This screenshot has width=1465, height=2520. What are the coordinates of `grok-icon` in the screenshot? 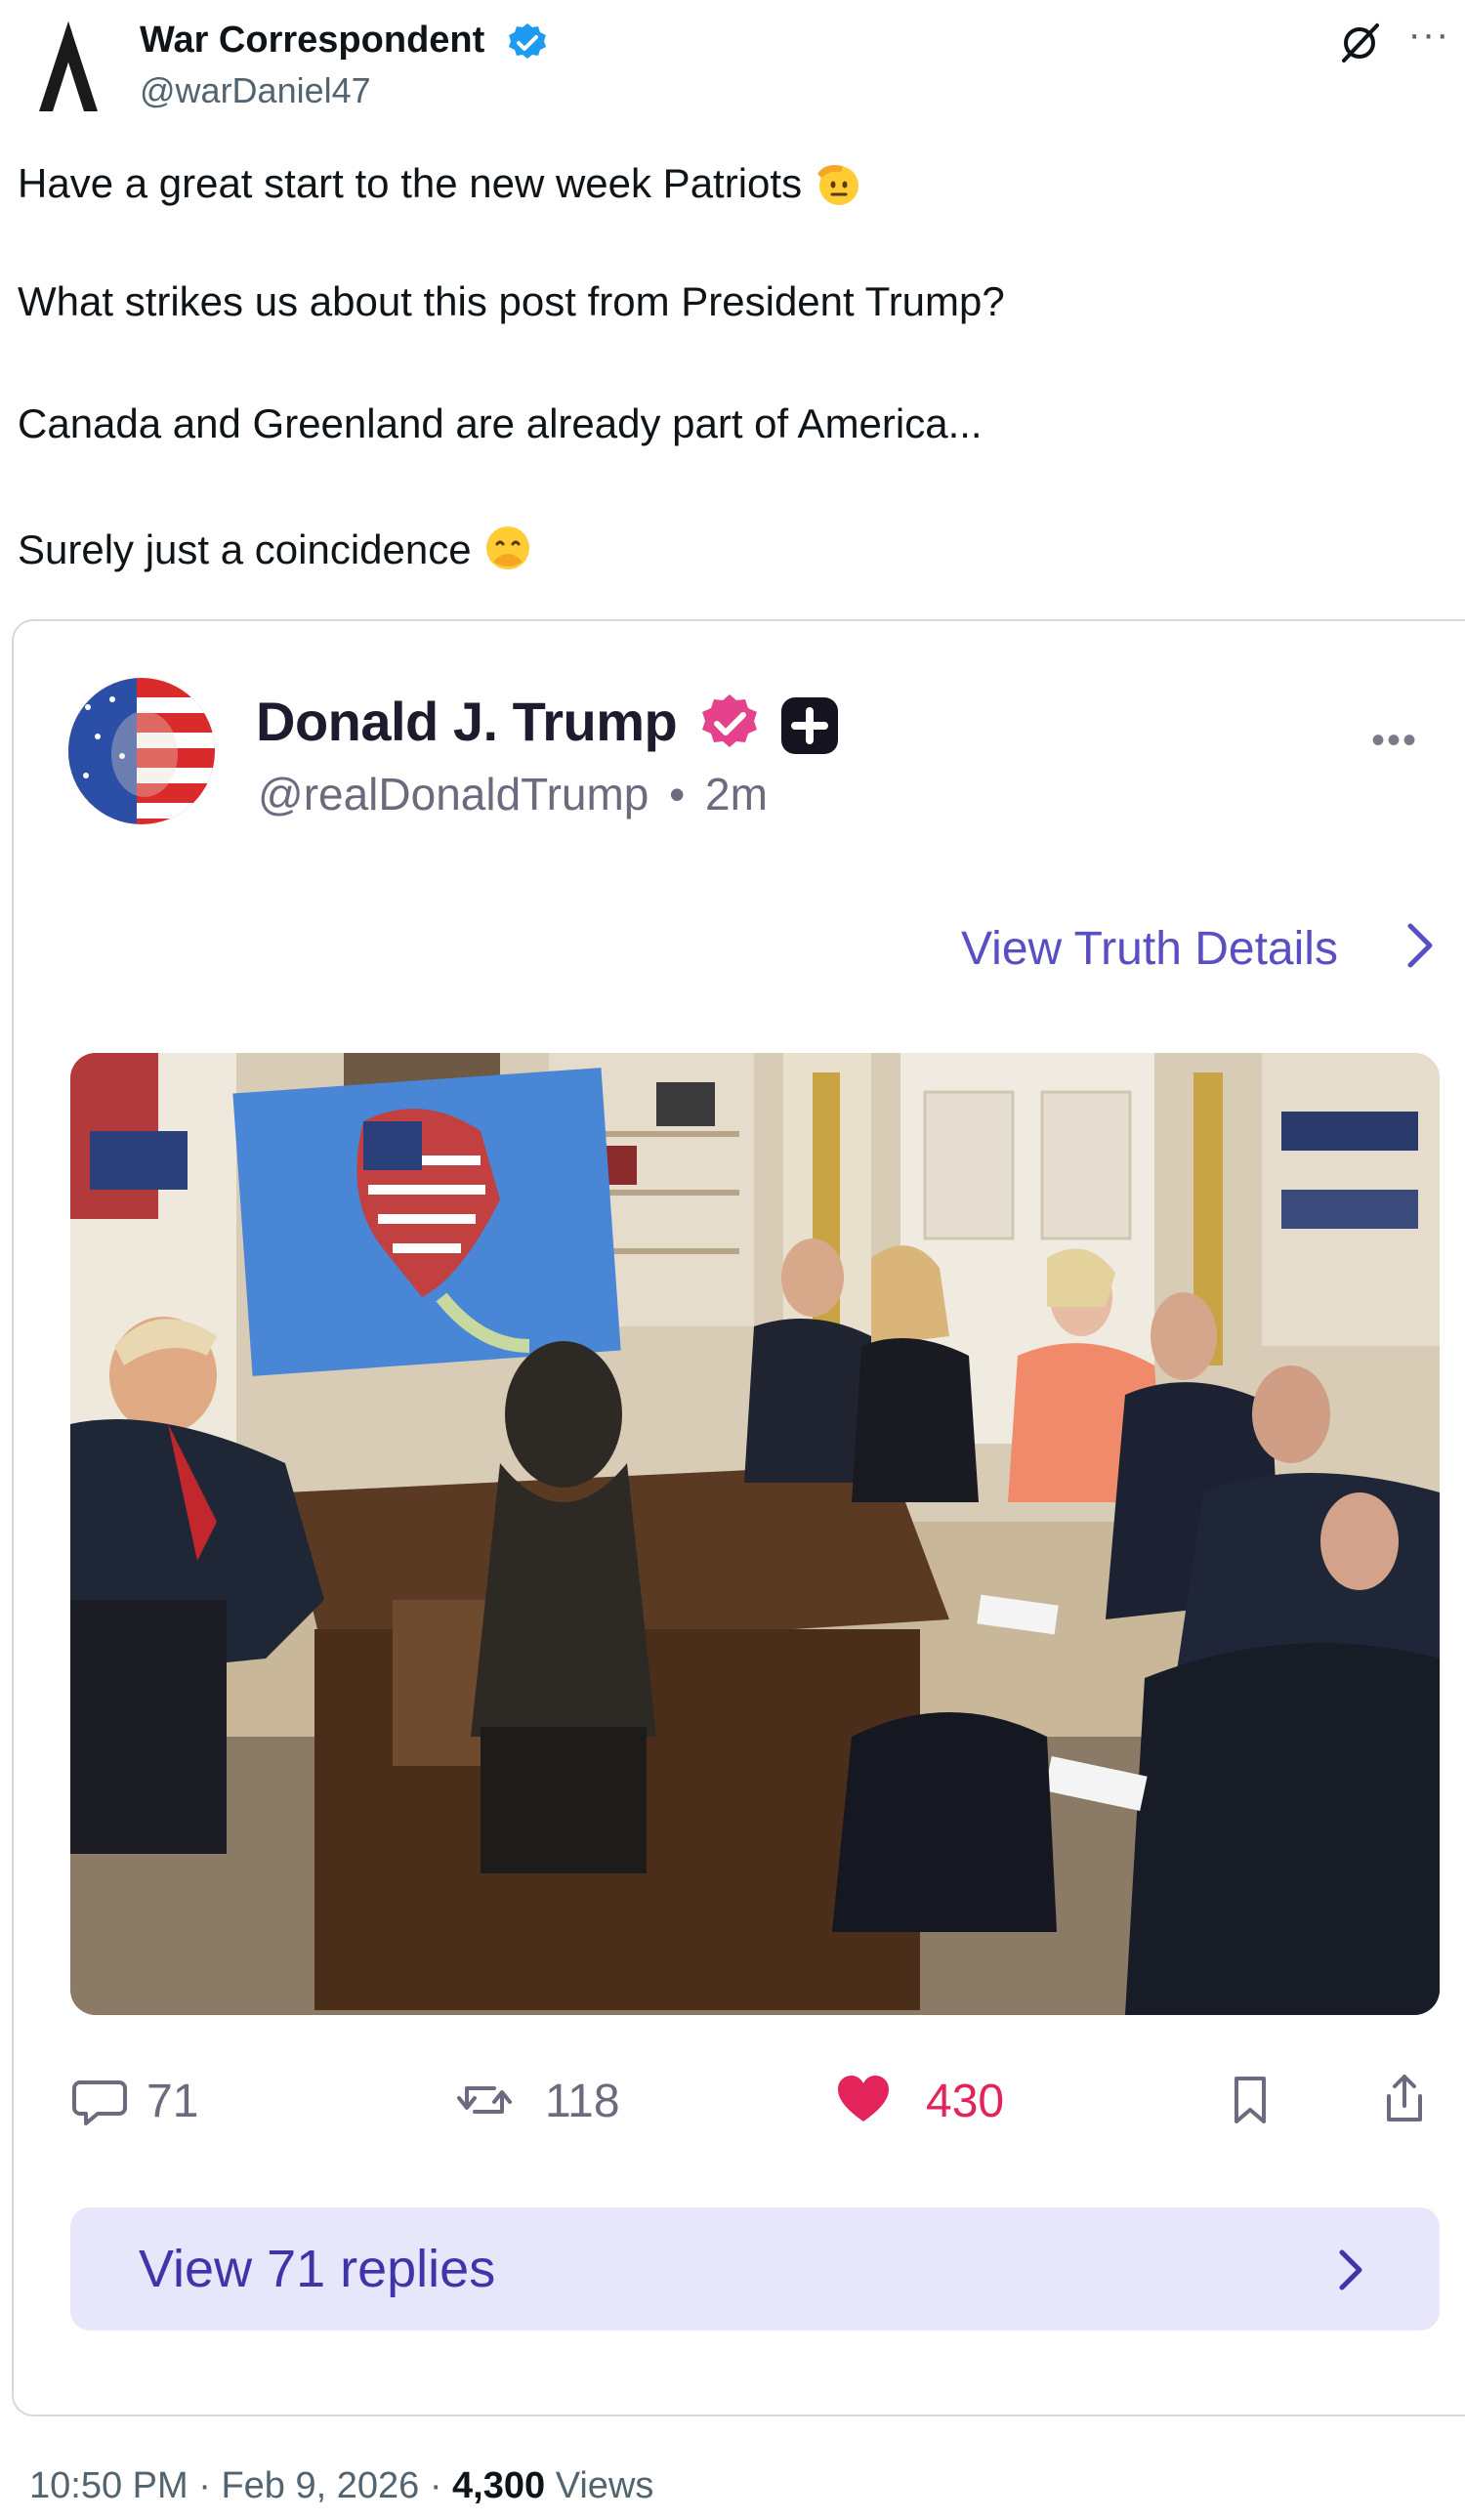 It's located at (1359, 42).